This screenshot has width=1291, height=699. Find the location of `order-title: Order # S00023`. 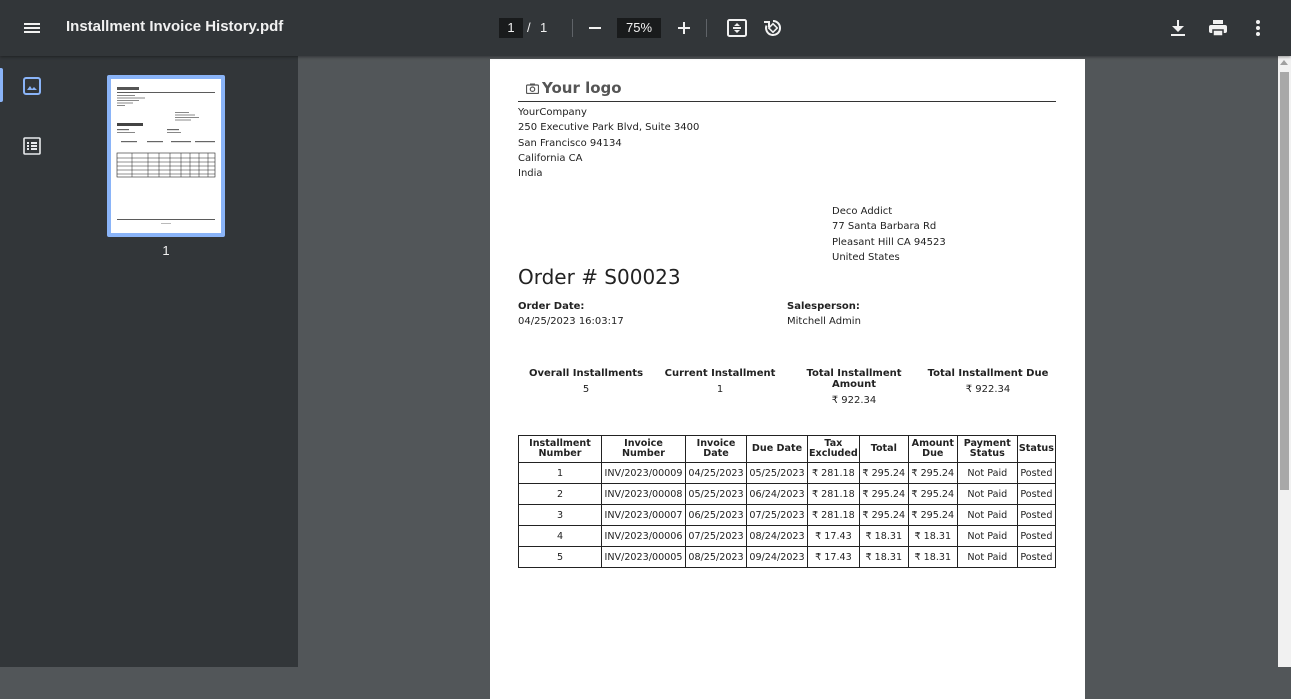

order-title: Order # S00023 is located at coordinates (599, 277).